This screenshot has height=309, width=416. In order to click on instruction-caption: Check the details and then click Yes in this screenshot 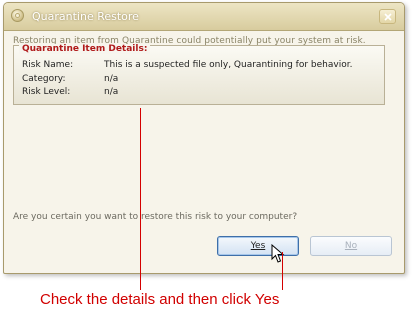, I will do `click(160, 299)`.